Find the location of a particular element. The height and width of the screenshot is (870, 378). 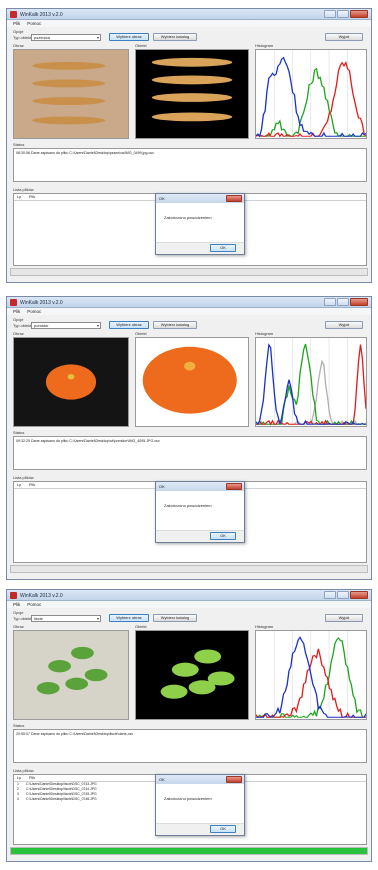

window-controls is located at coordinates (346, 595).